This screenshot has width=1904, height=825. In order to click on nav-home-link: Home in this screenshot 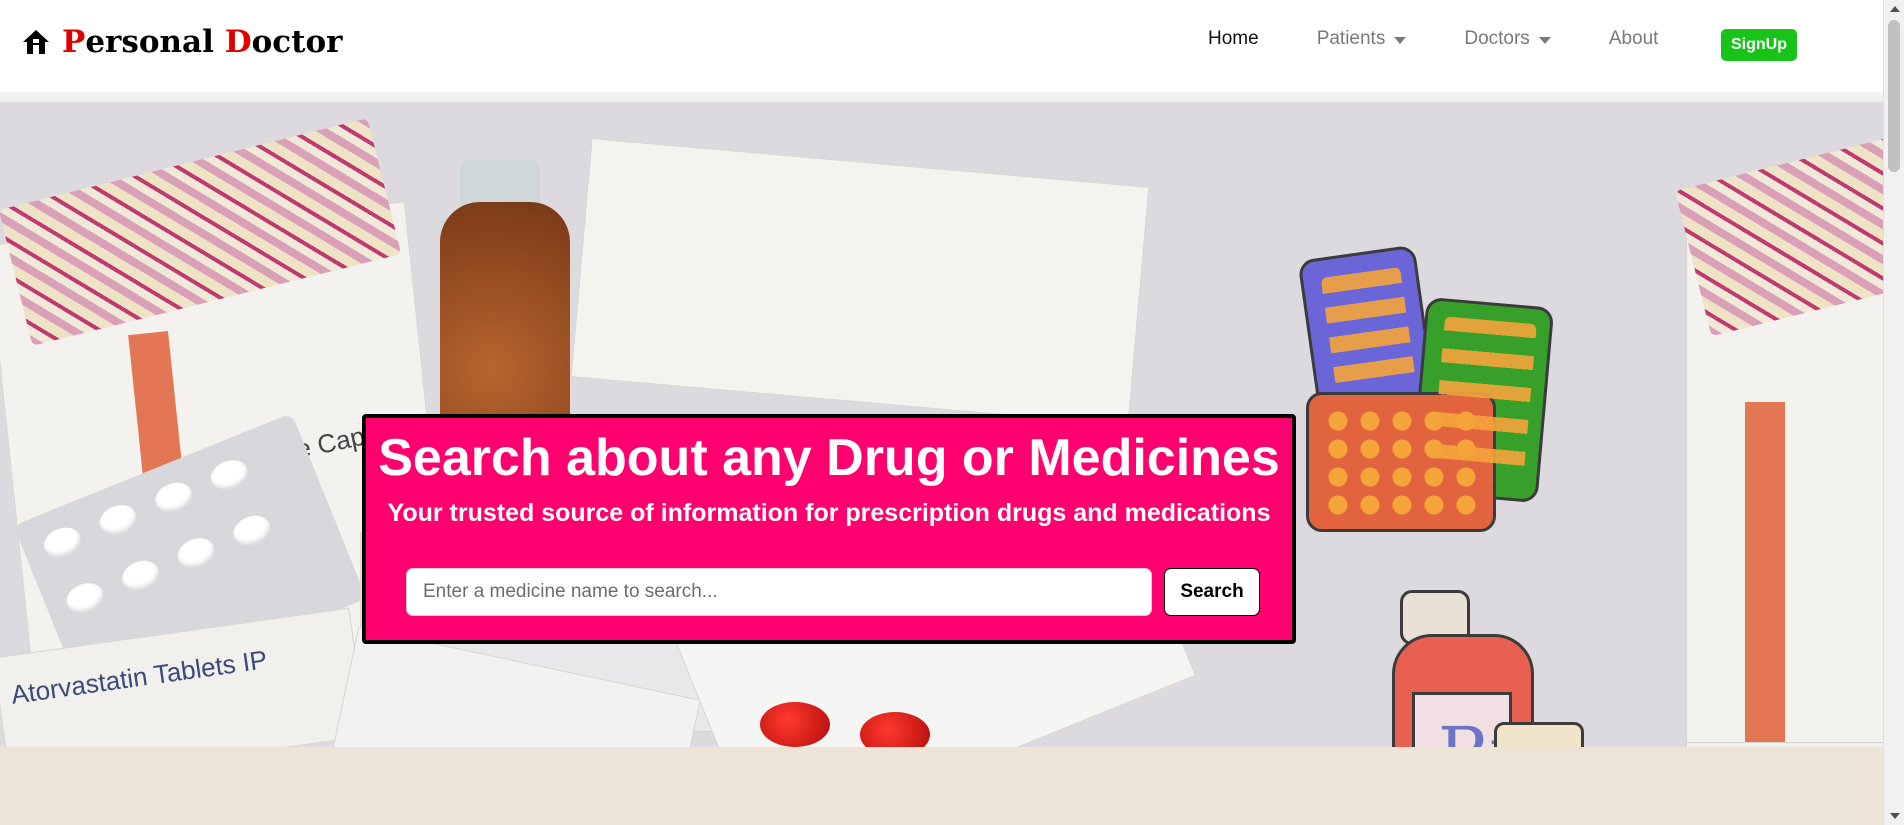, I will do `click(1233, 39)`.